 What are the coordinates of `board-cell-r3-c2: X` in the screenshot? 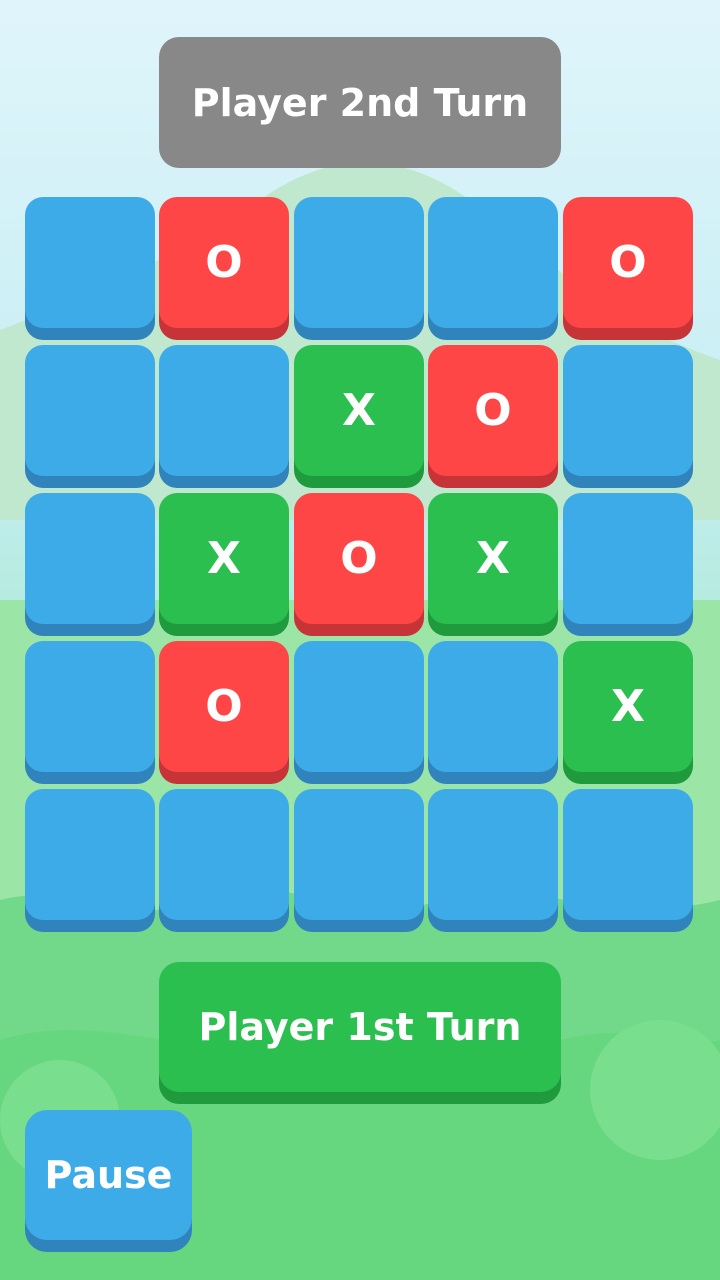 It's located at (224, 558).